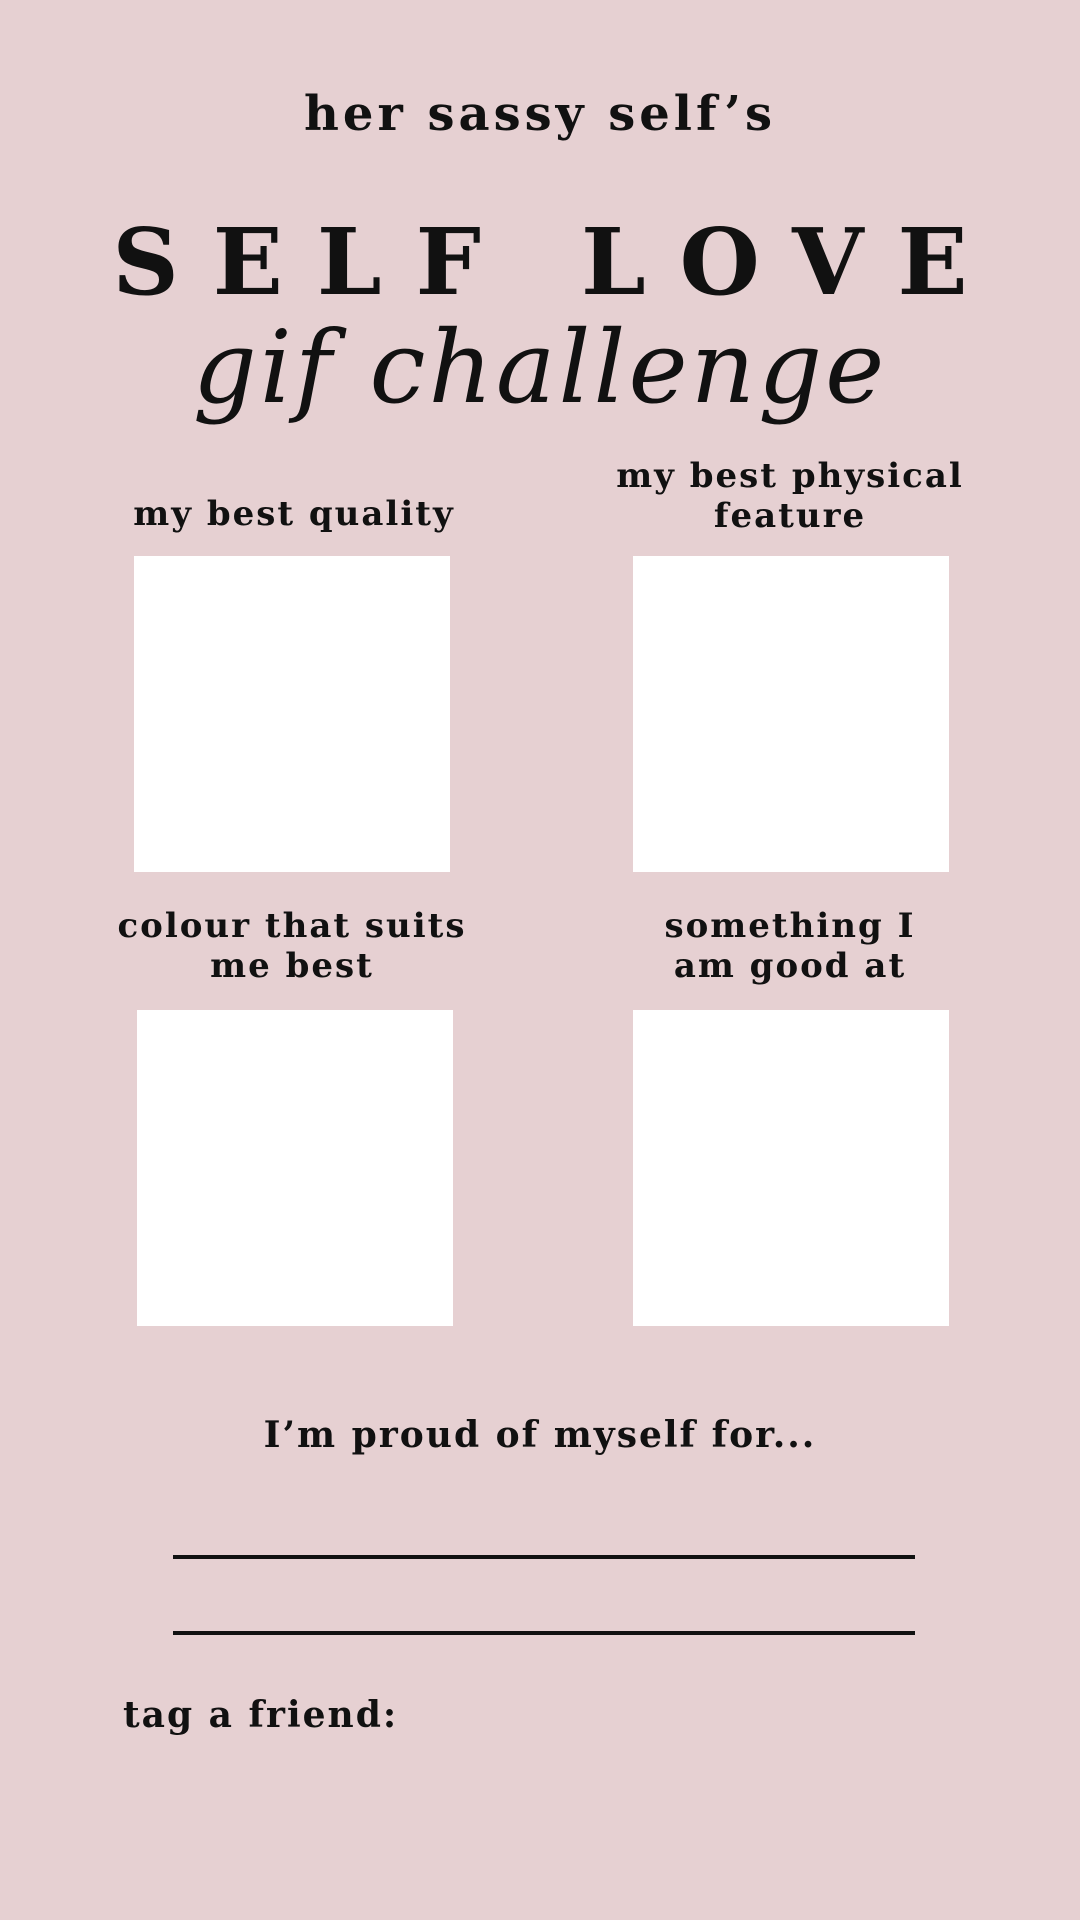  Describe the element at coordinates (790, 966) in the screenshot. I see `prompt-label-line: am good at` at that location.